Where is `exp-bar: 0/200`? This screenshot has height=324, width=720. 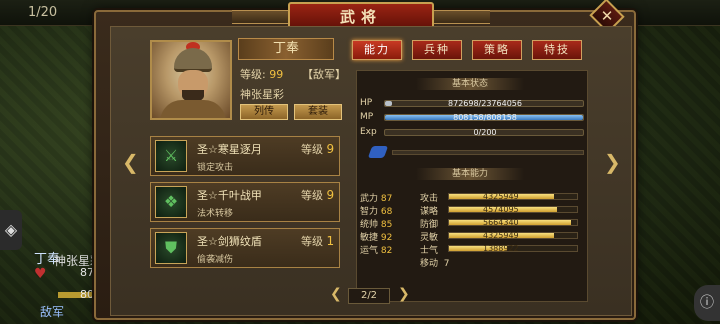
exp-bar: 0/200 is located at coordinates (484, 132).